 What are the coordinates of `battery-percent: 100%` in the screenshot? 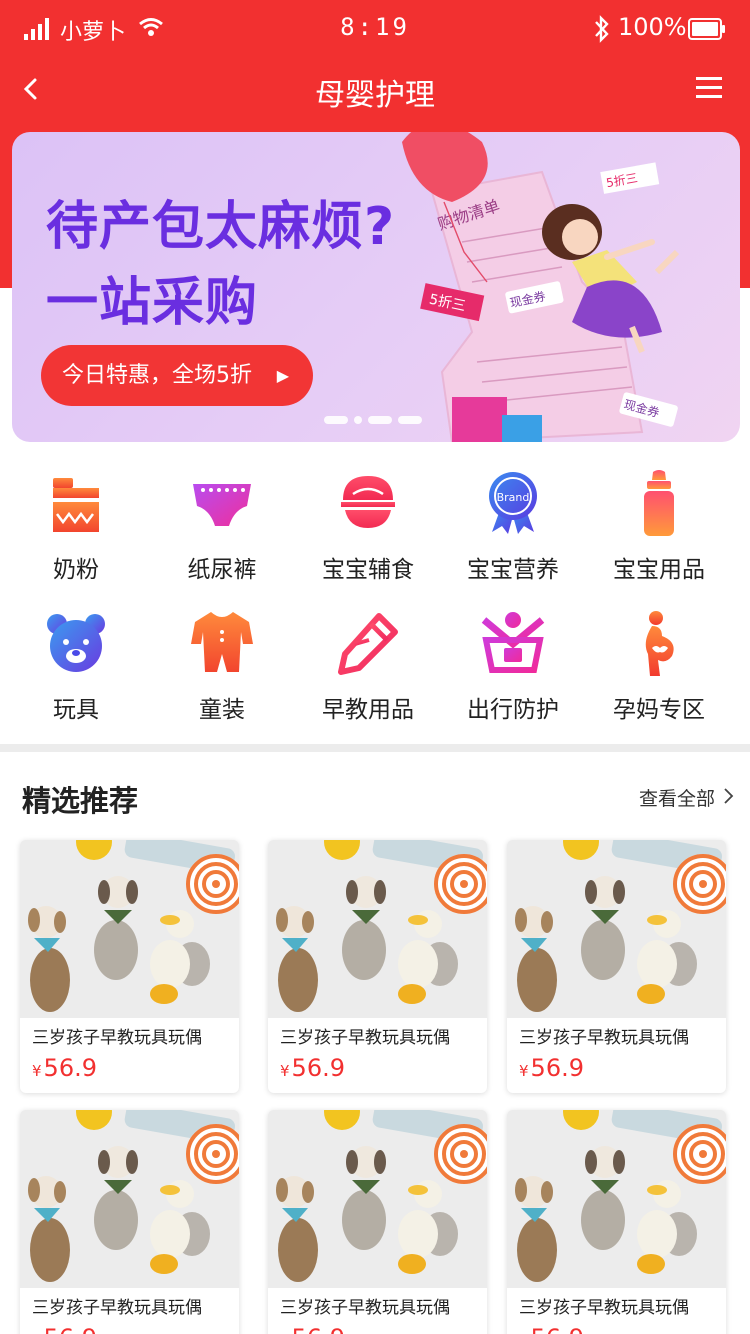 It's located at (652, 27).